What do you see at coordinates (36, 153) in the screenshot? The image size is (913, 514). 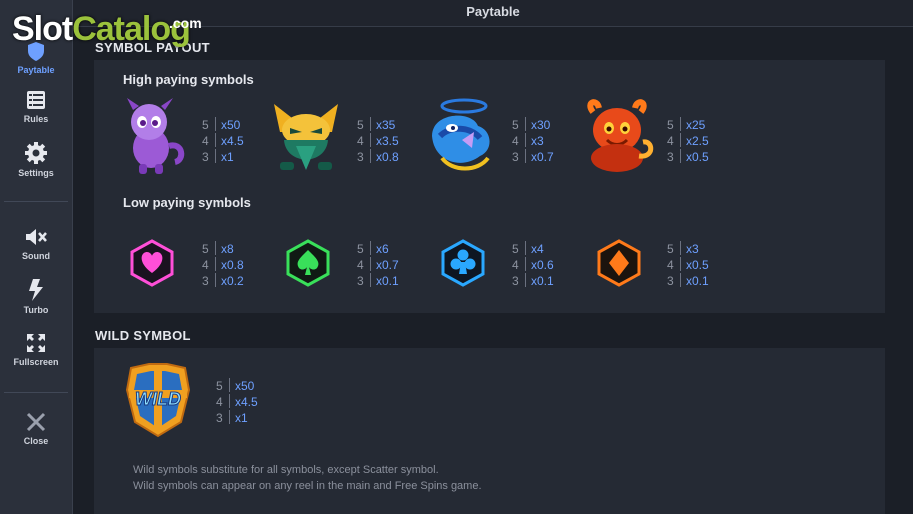 I see `gear-icon` at bounding box center [36, 153].